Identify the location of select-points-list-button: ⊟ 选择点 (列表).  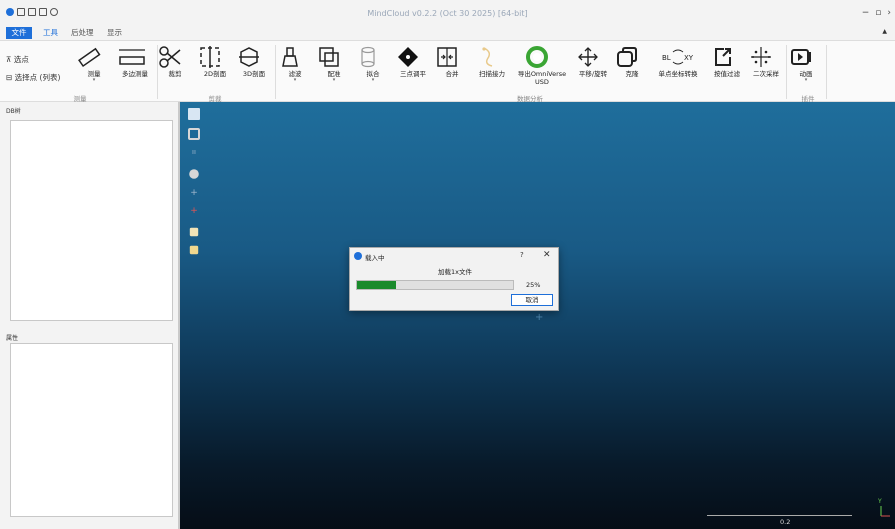
(33, 77).